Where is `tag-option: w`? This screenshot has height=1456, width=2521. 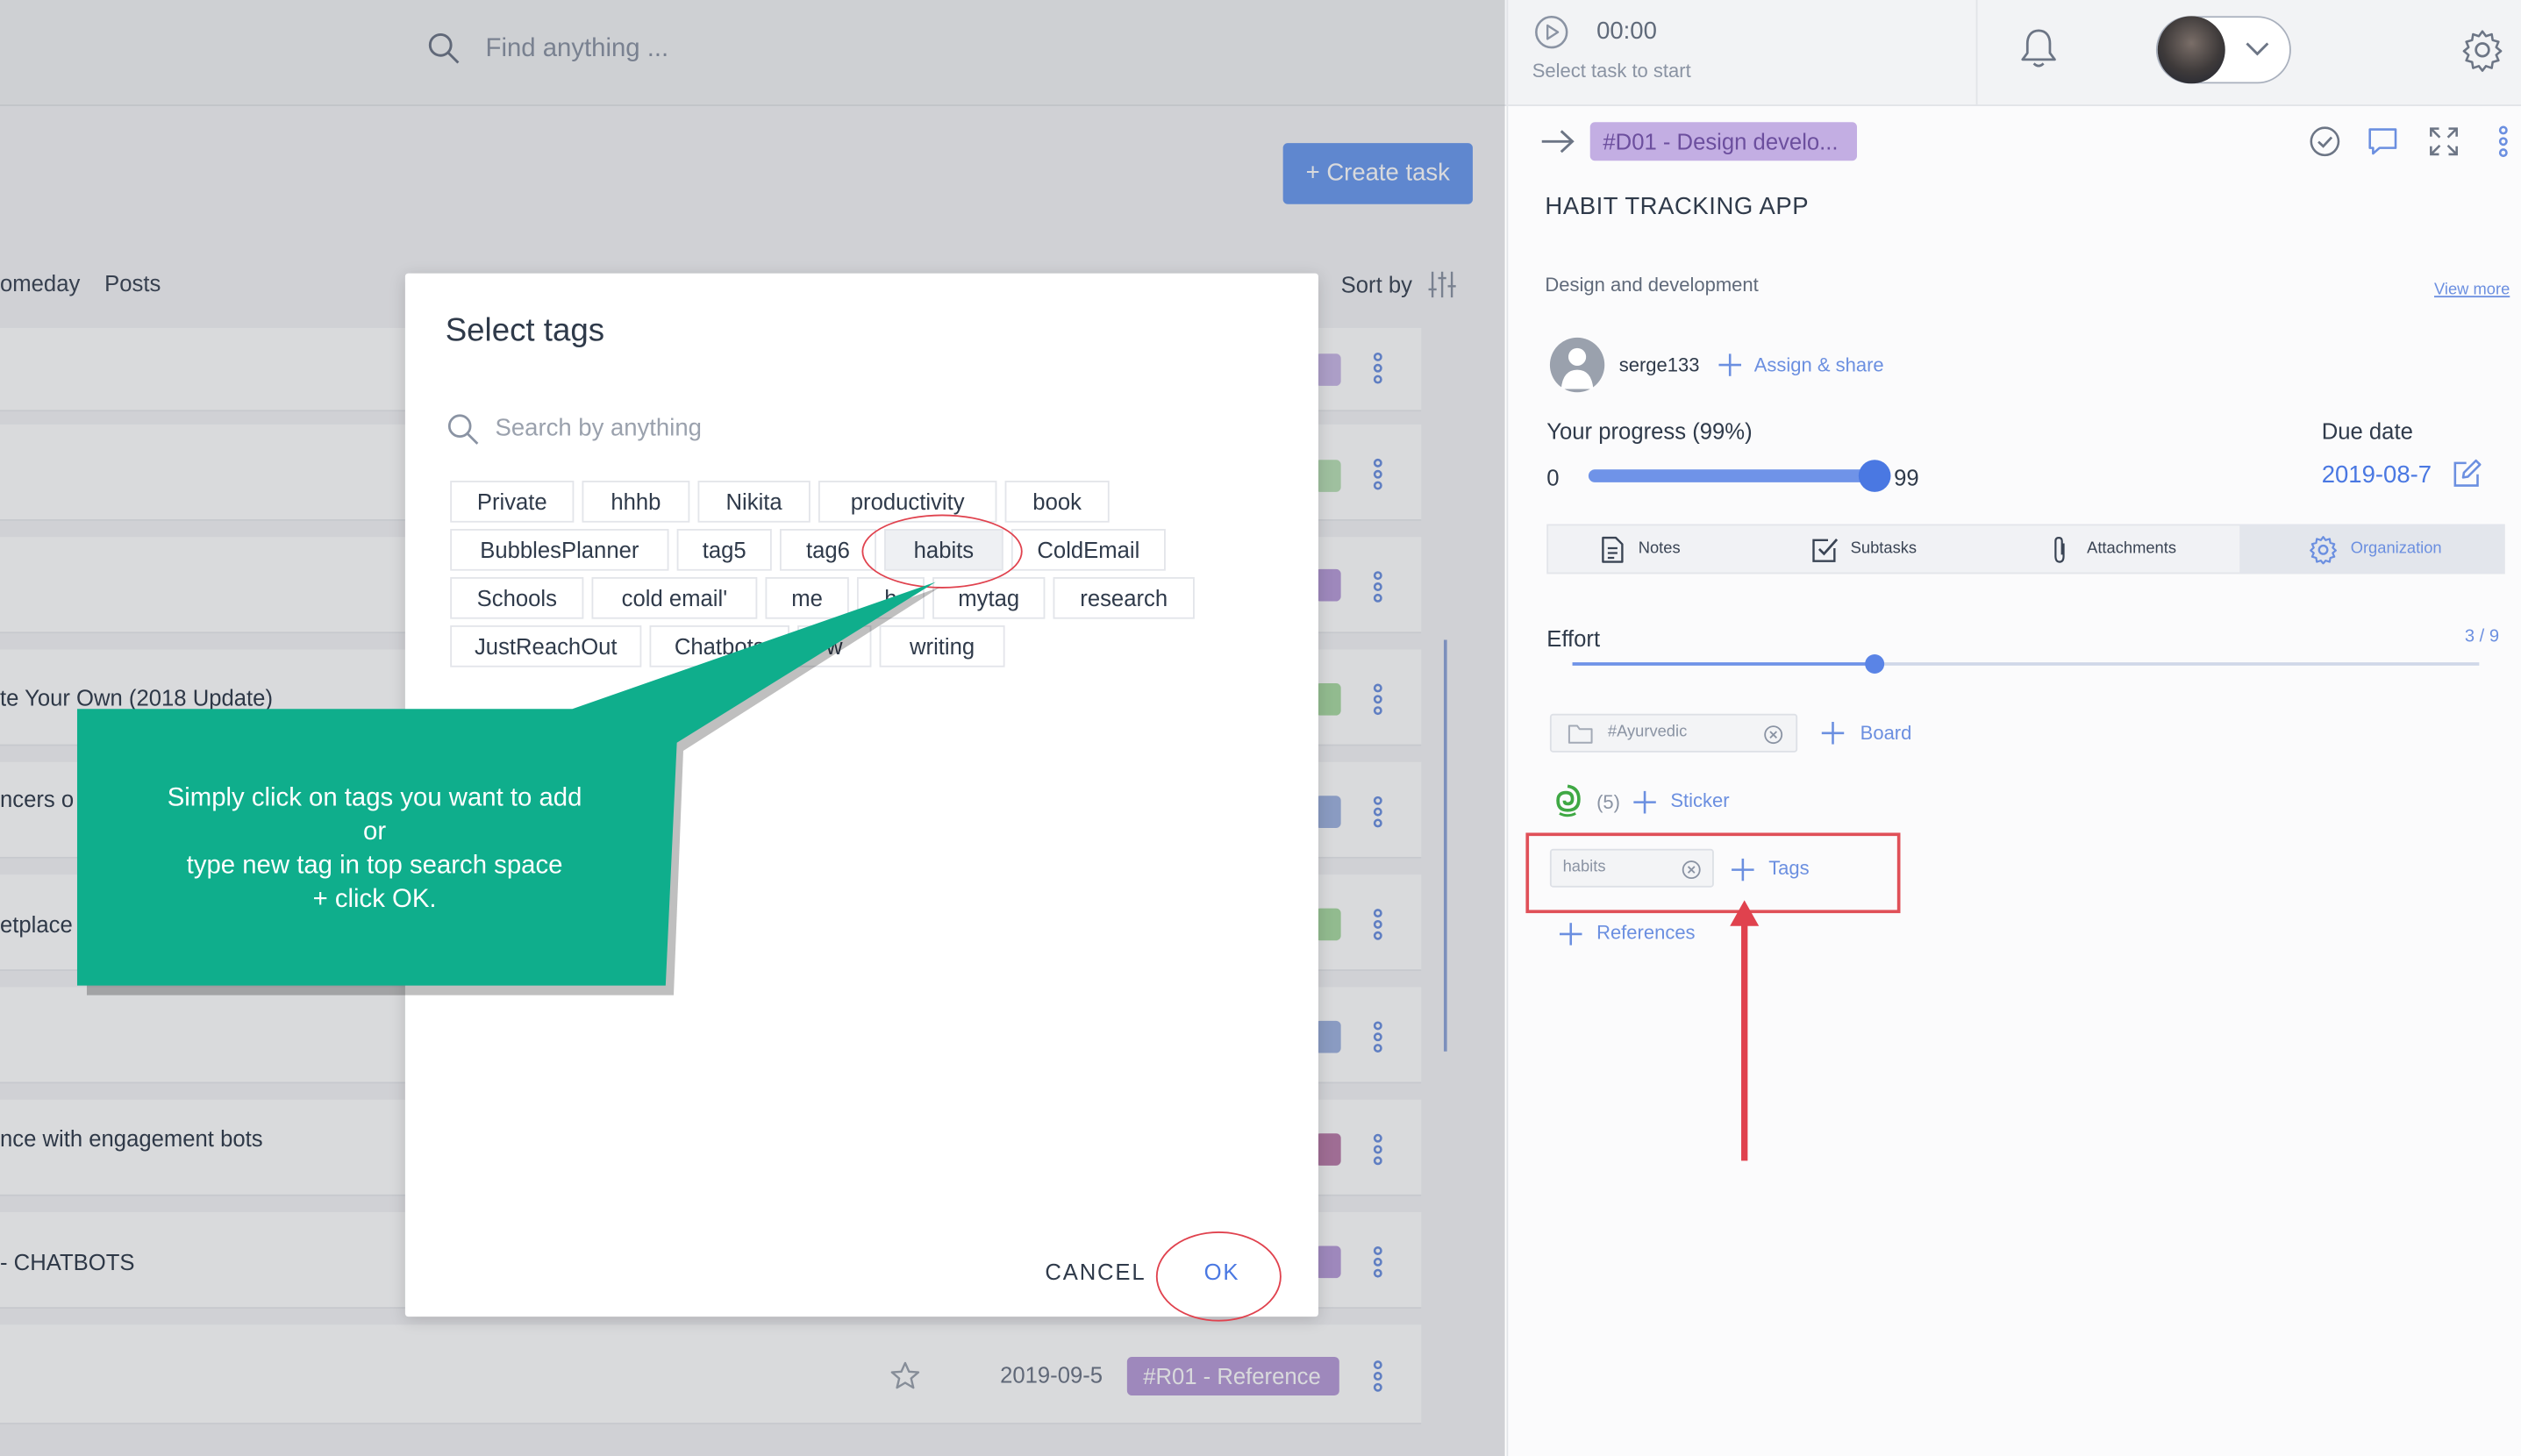 tag-option: w is located at coordinates (835, 646).